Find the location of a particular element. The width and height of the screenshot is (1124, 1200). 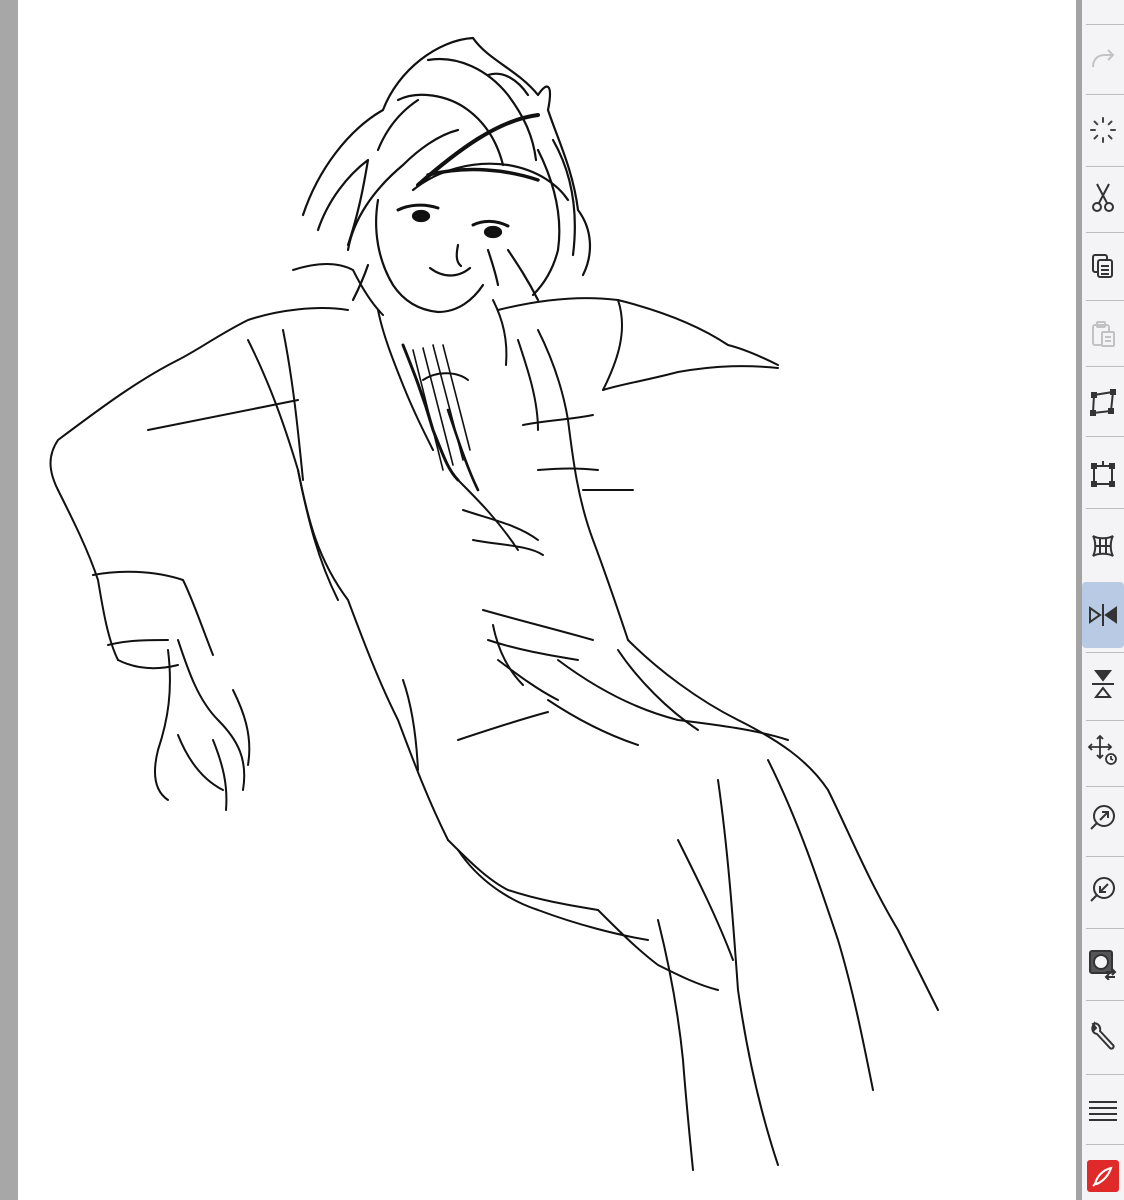

zoom-out-button is located at coordinates (1103, 890).